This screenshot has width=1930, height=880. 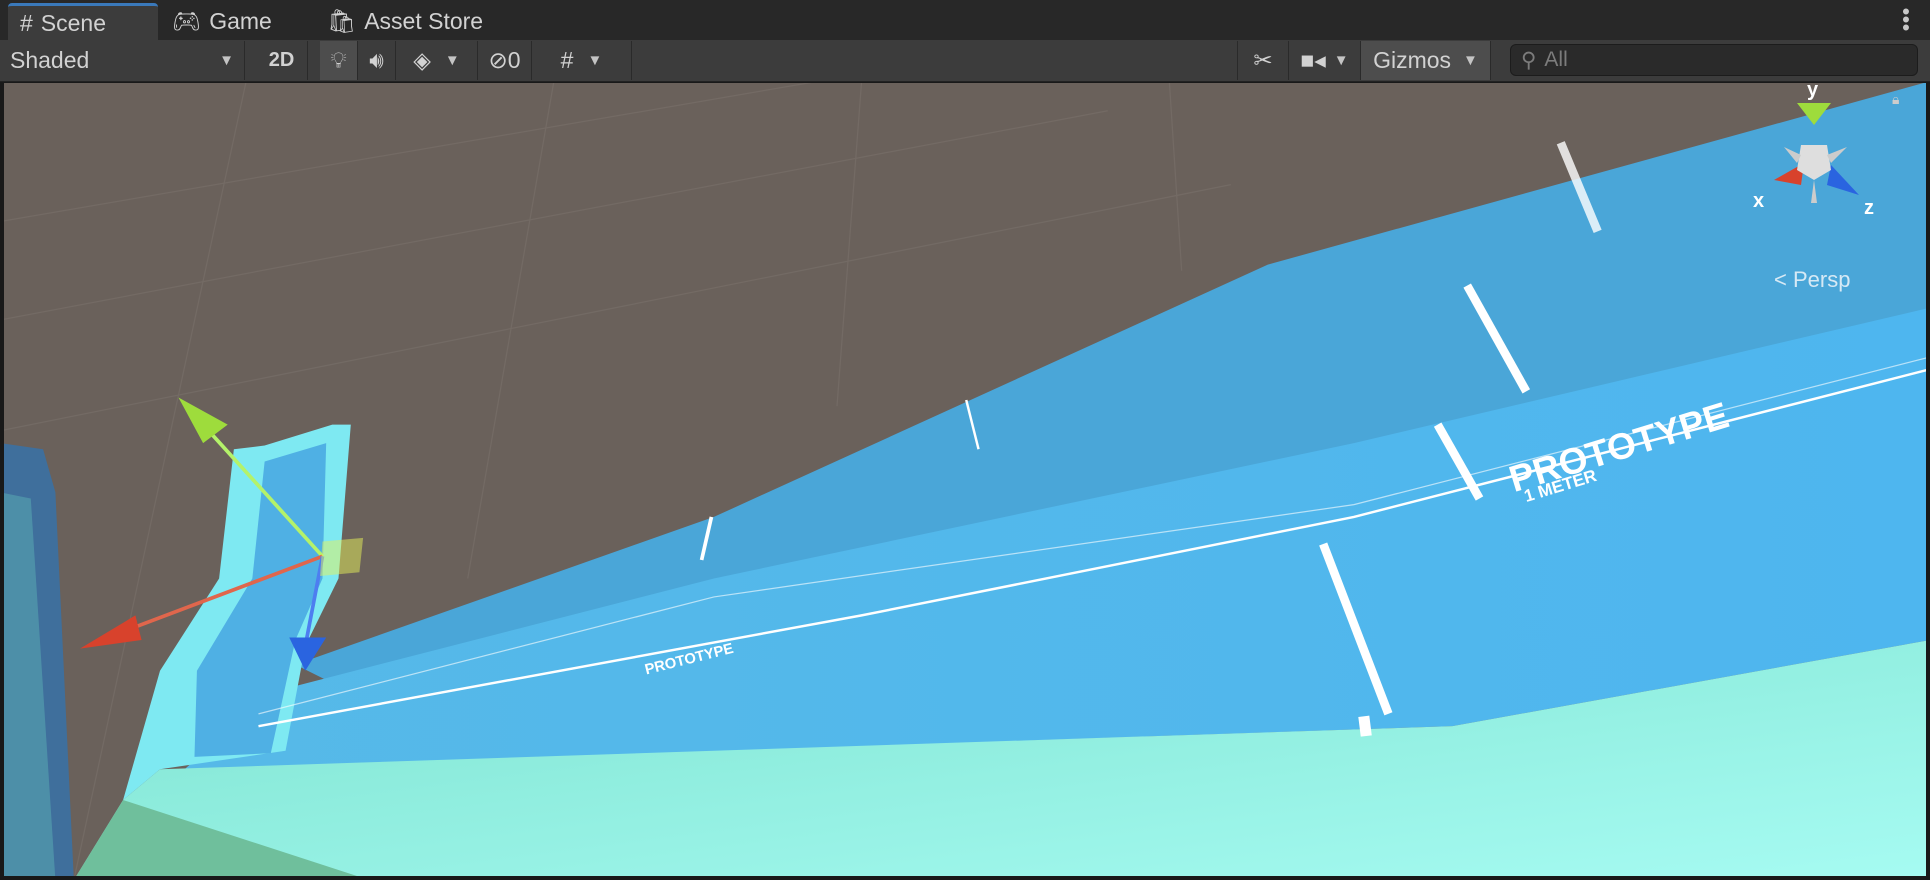 I want to click on grid-icon: #, so click(x=567, y=60).